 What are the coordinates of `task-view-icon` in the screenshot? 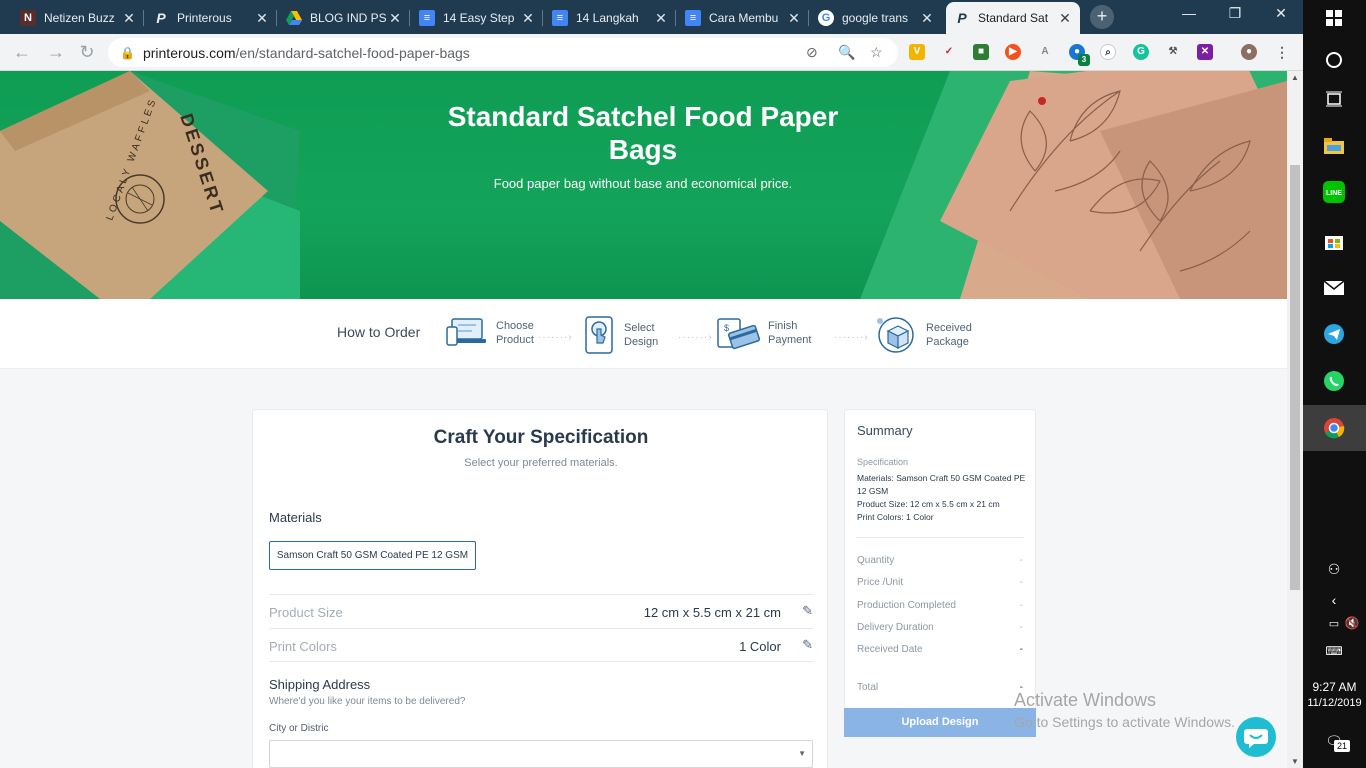 It's located at (1334, 99).